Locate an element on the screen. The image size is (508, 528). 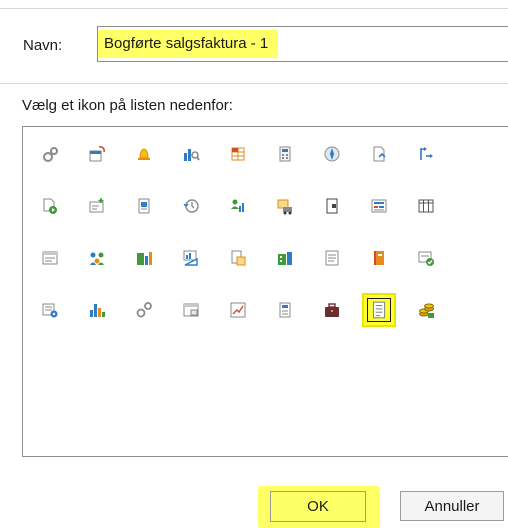
truck-folder-icon is located at coordinates (285, 206).